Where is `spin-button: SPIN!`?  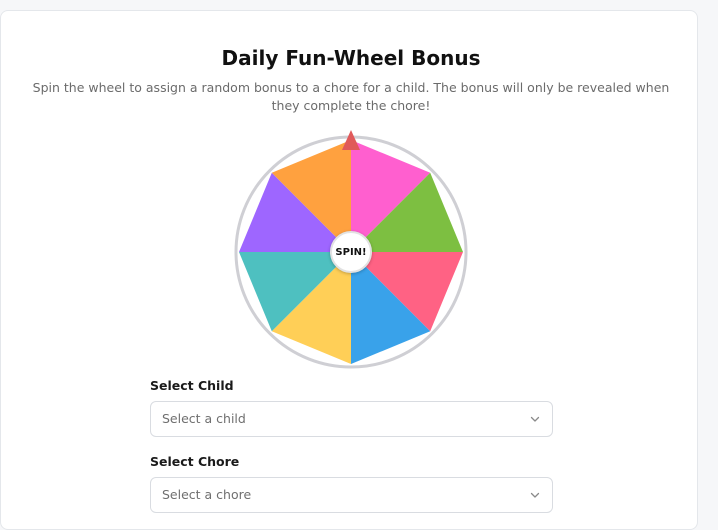 spin-button: SPIN! is located at coordinates (351, 252).